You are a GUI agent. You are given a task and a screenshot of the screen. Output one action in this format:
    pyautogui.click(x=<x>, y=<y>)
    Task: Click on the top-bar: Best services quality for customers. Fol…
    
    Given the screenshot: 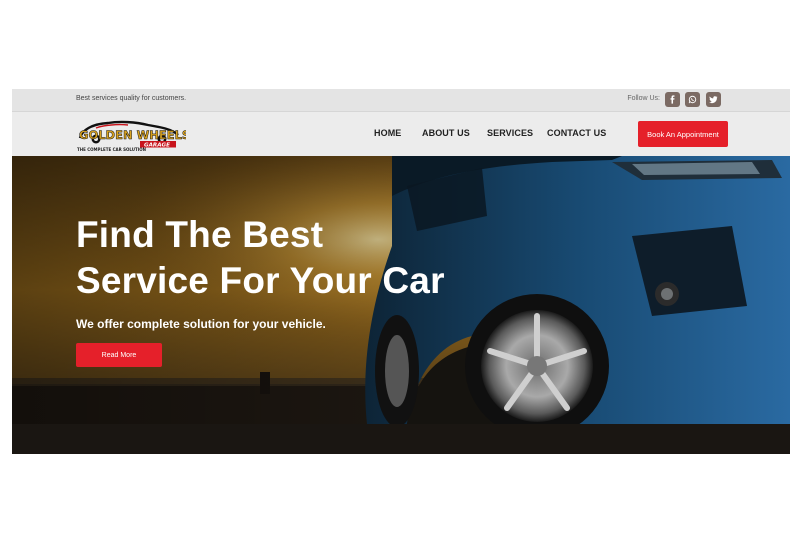 What is the action you would take?
    pyautogui.click(x=401, y=100)
    